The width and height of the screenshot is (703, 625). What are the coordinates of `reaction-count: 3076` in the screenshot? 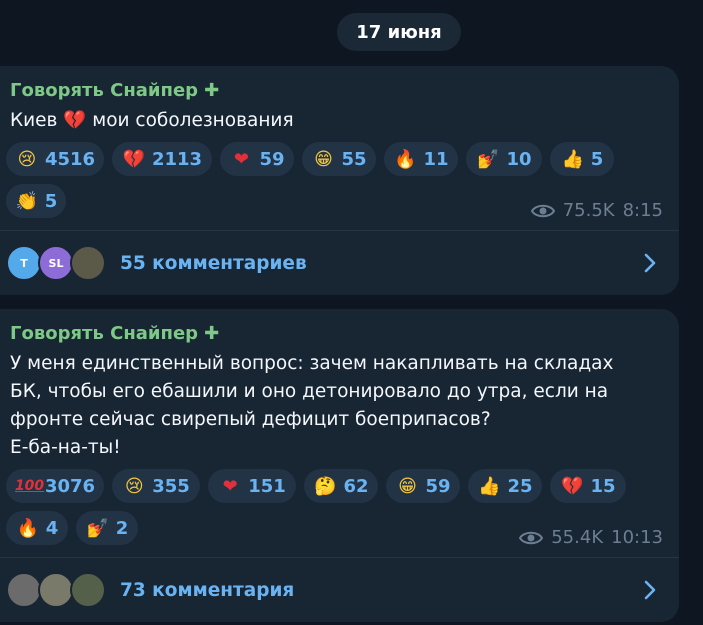 It's located at (70, 486).